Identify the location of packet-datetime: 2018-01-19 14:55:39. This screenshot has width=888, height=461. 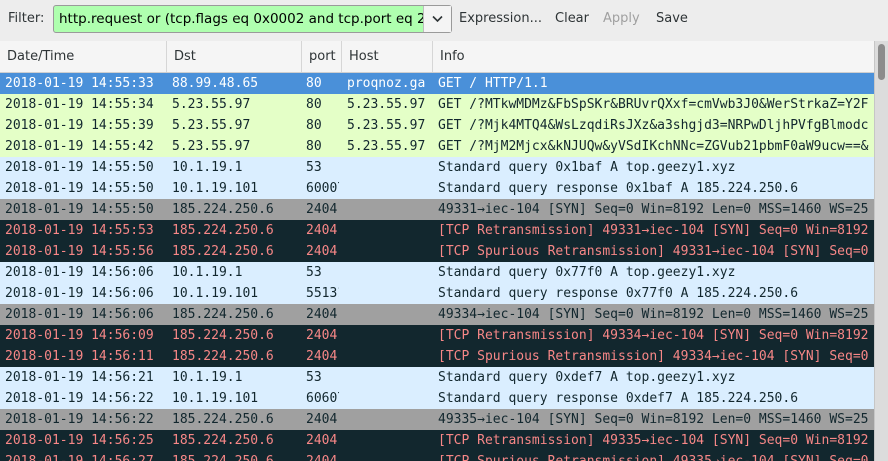
(79, 125).